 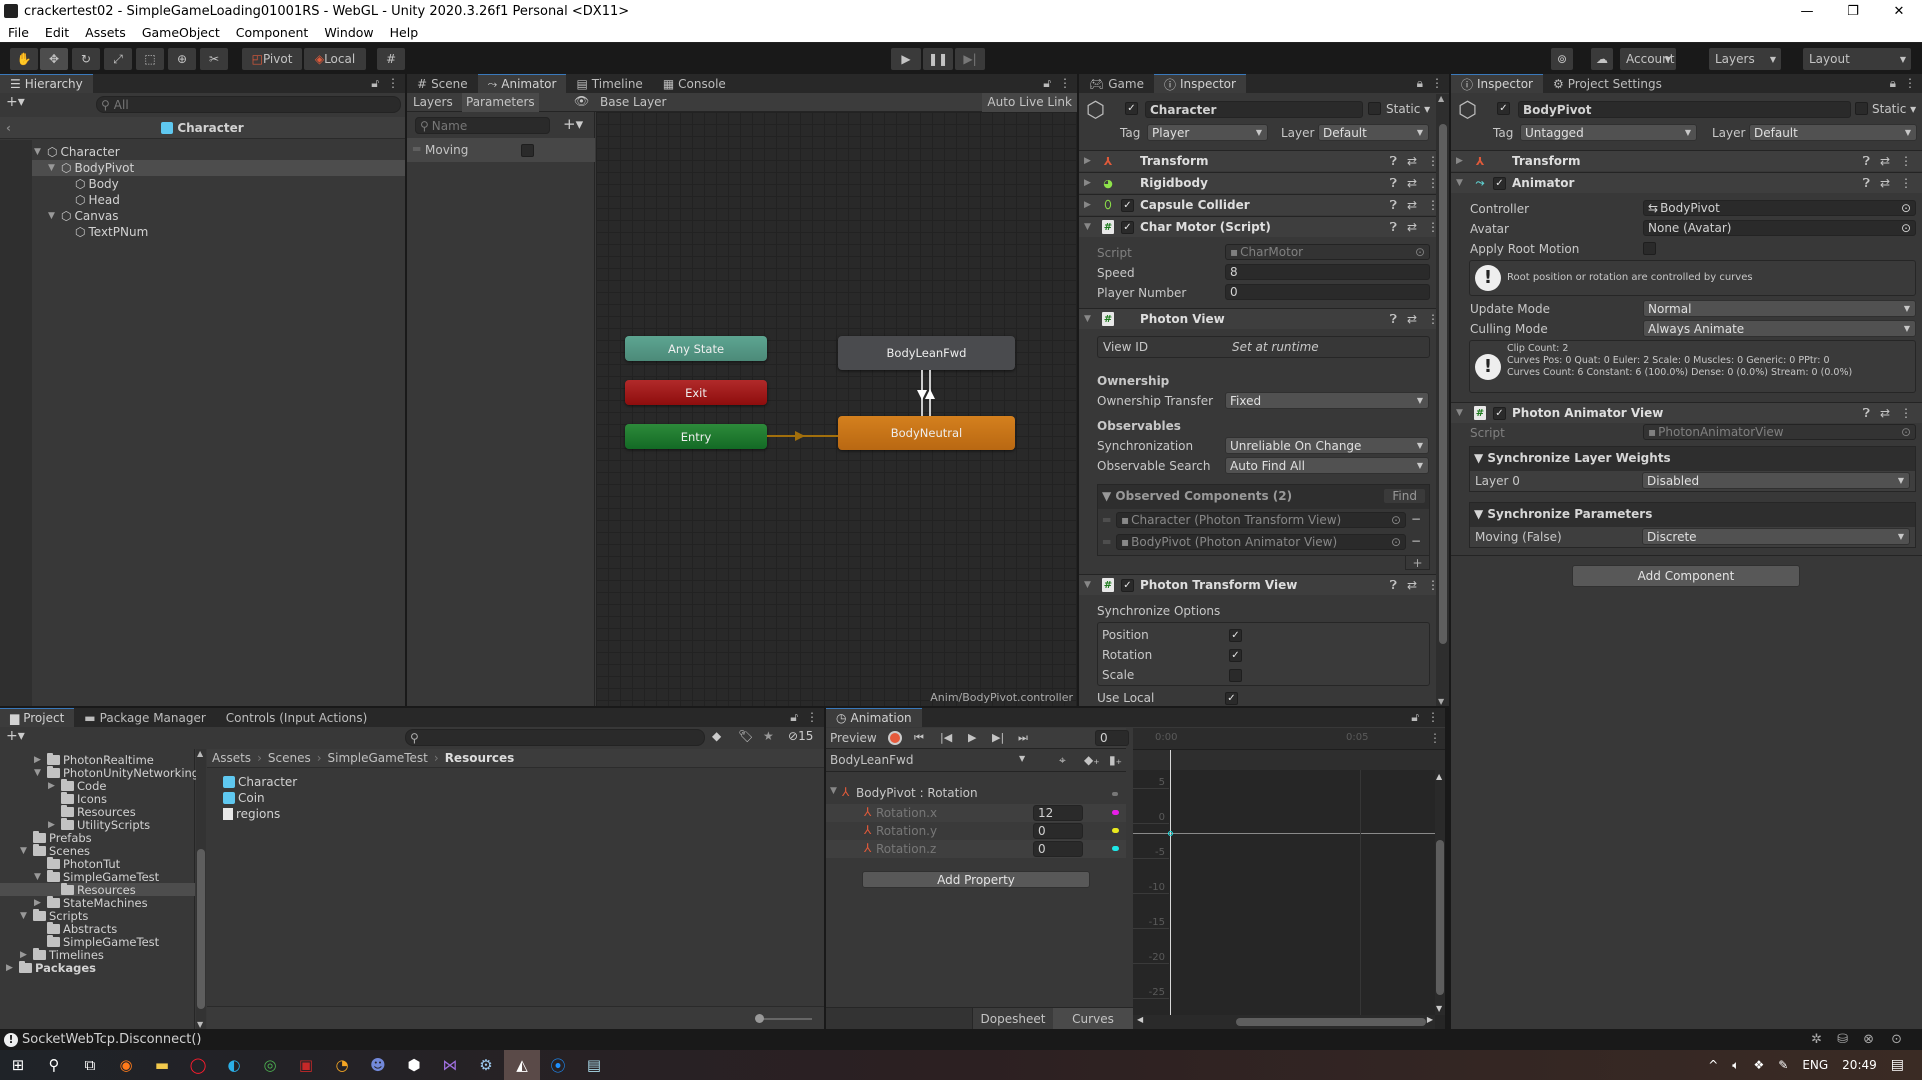 I want to click on clip-dropdown: BodyLeanFwd, so click(x=871, y=760).